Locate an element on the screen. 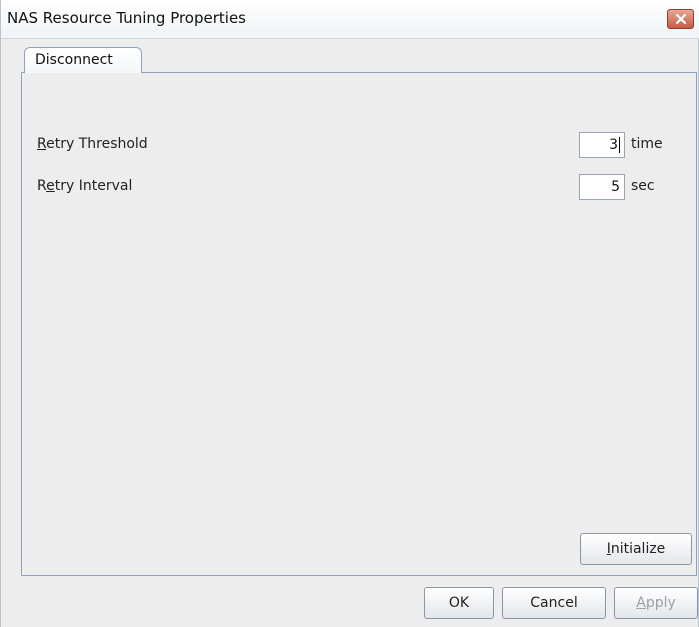 The image size is (699, 627). cancel-button: Cancel is located at coordinates (554, 603).